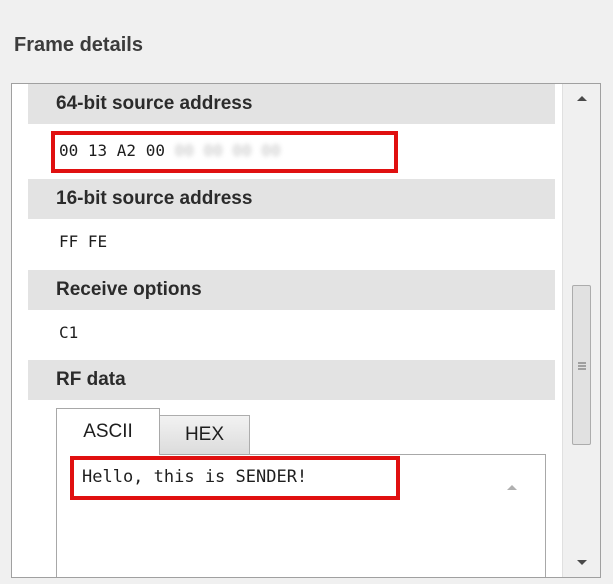 This screenshot has width=613, height=584. Describe the element at coordinates (291, 104) in the screenshot. I see `section-header-64bit-address: 64-bit source address` at that location.